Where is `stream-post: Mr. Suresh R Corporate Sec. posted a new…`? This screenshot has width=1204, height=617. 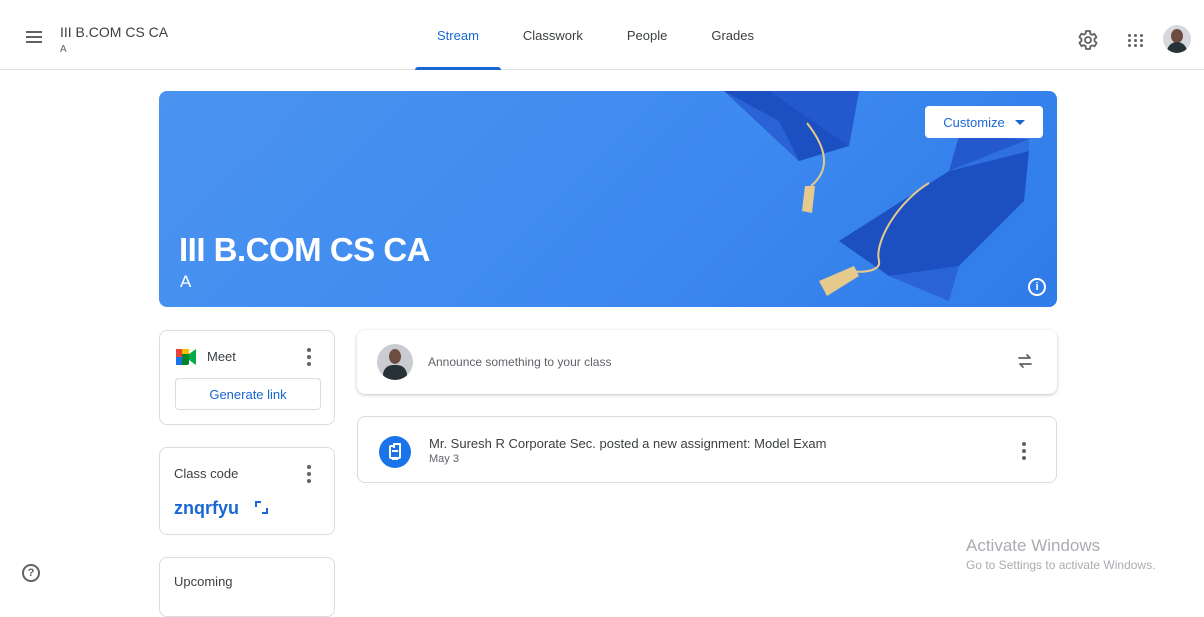 stream-post: Mr. Suresh R Corporate Sec. posted a new… is located at coordinates (707, 449).